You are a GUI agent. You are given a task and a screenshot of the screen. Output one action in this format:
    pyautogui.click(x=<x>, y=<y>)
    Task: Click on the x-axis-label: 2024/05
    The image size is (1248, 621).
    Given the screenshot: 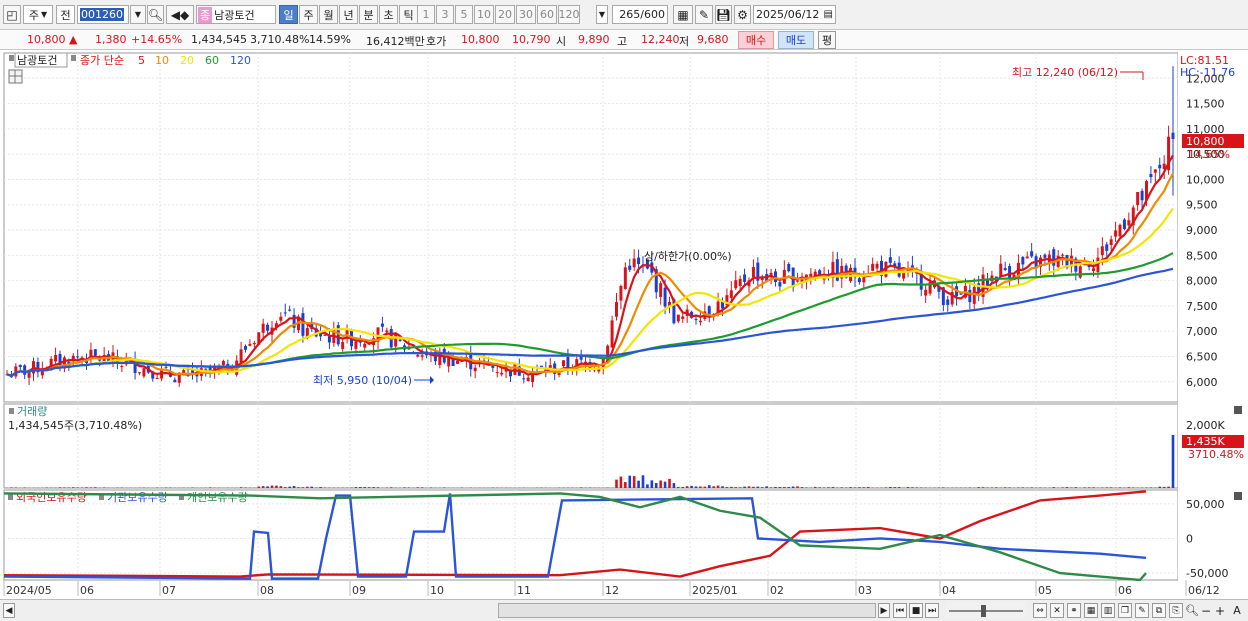 What is the action you would take?
    pyautogui.click(x=29, y=590)
    